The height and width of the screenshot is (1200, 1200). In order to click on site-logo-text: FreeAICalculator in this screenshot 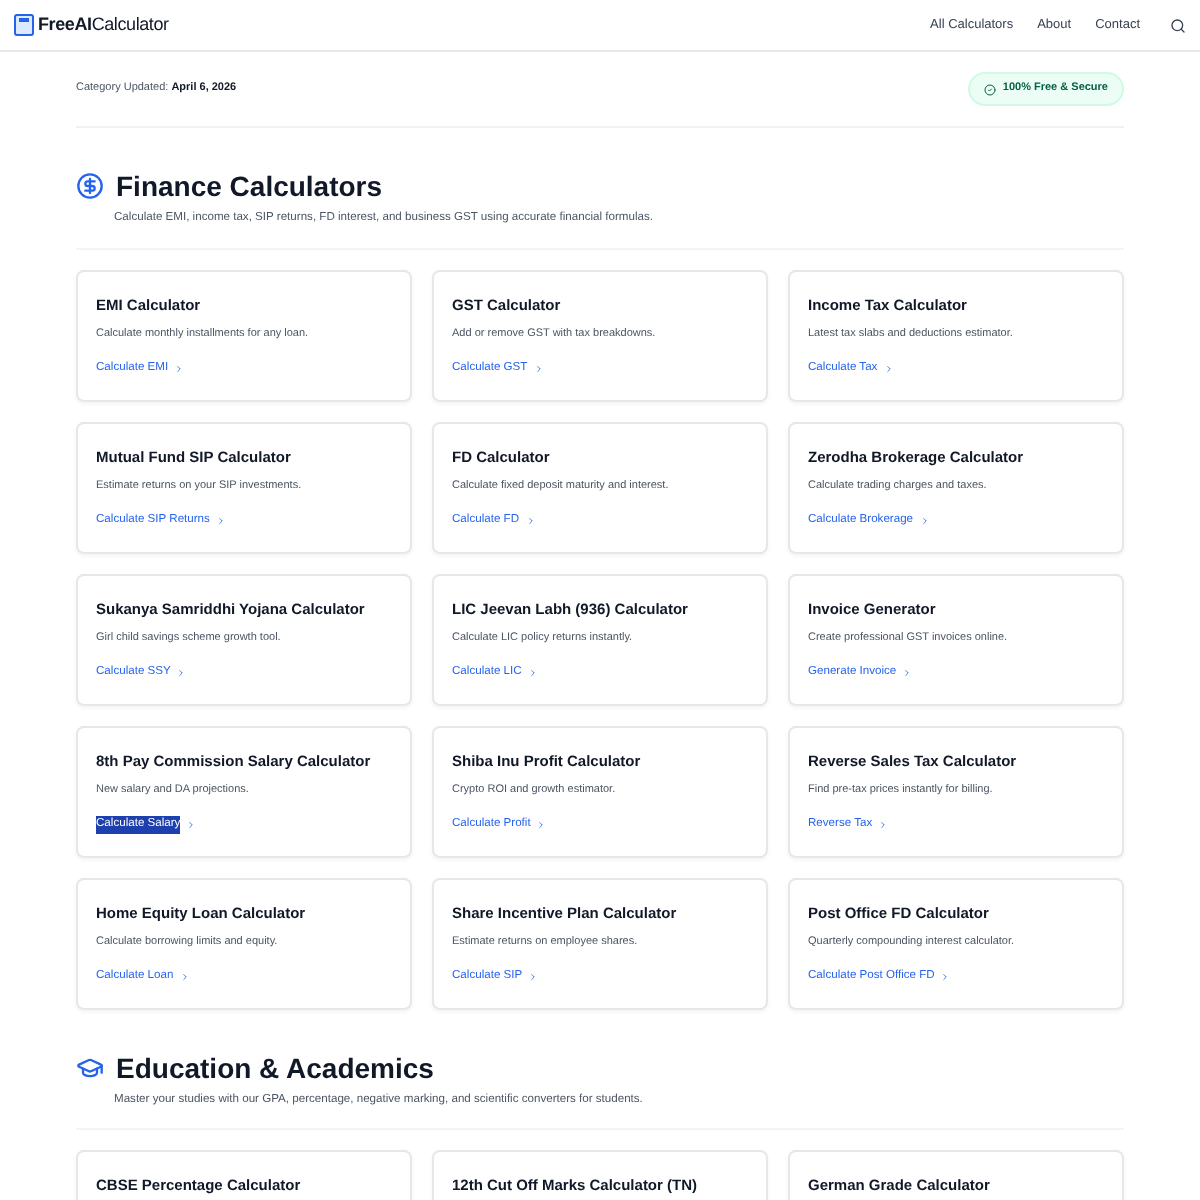, I will do `click(103, 25)`.